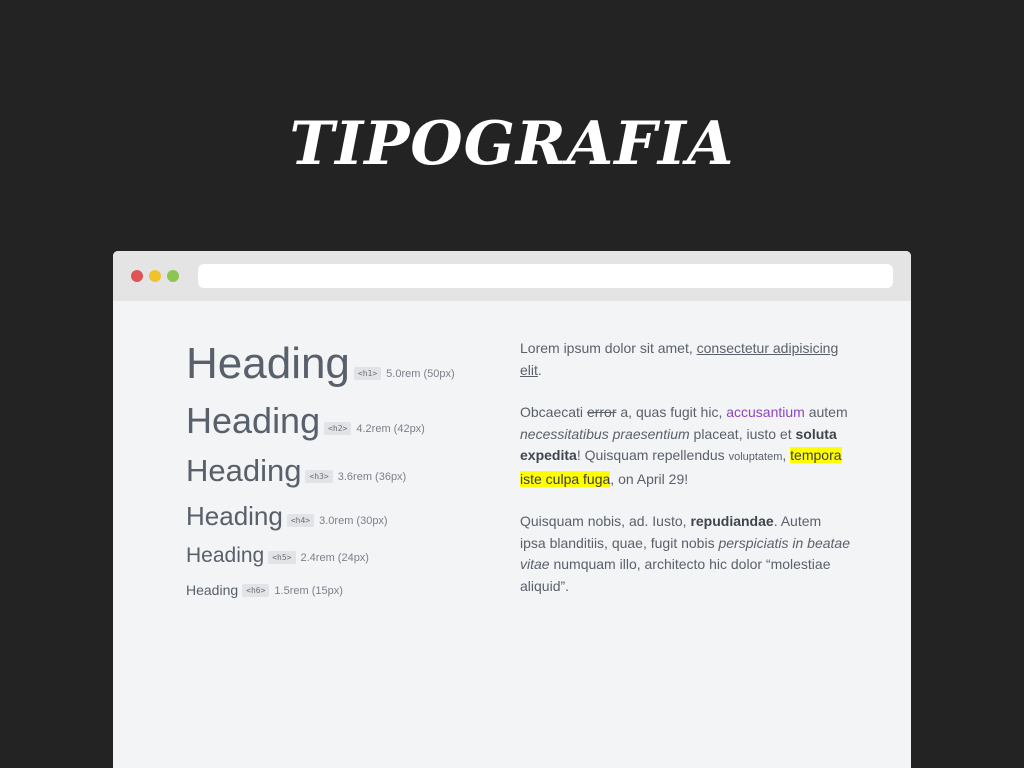 This screenshot has height=768, width=1024. Describe the element at coordinates (256, 591) in the screenshot. I see `tag-badge: <h6>` at that location.